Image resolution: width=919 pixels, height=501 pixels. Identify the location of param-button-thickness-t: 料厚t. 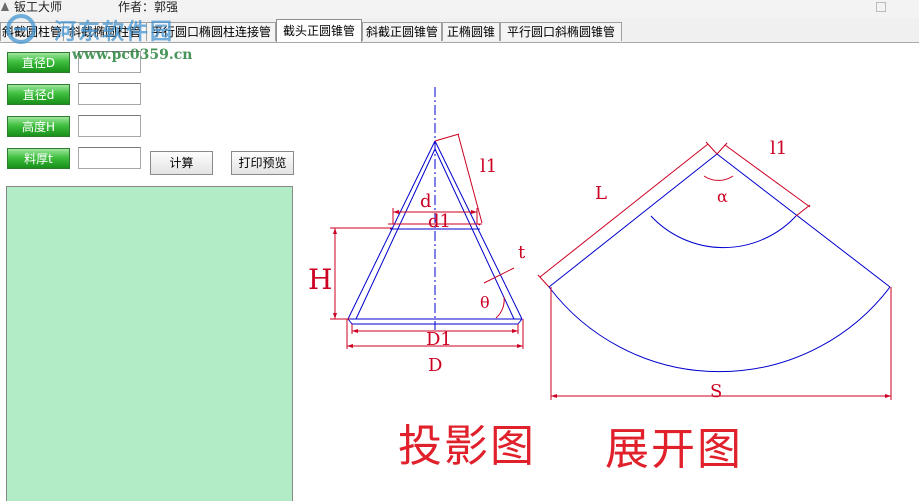
(38, 158).